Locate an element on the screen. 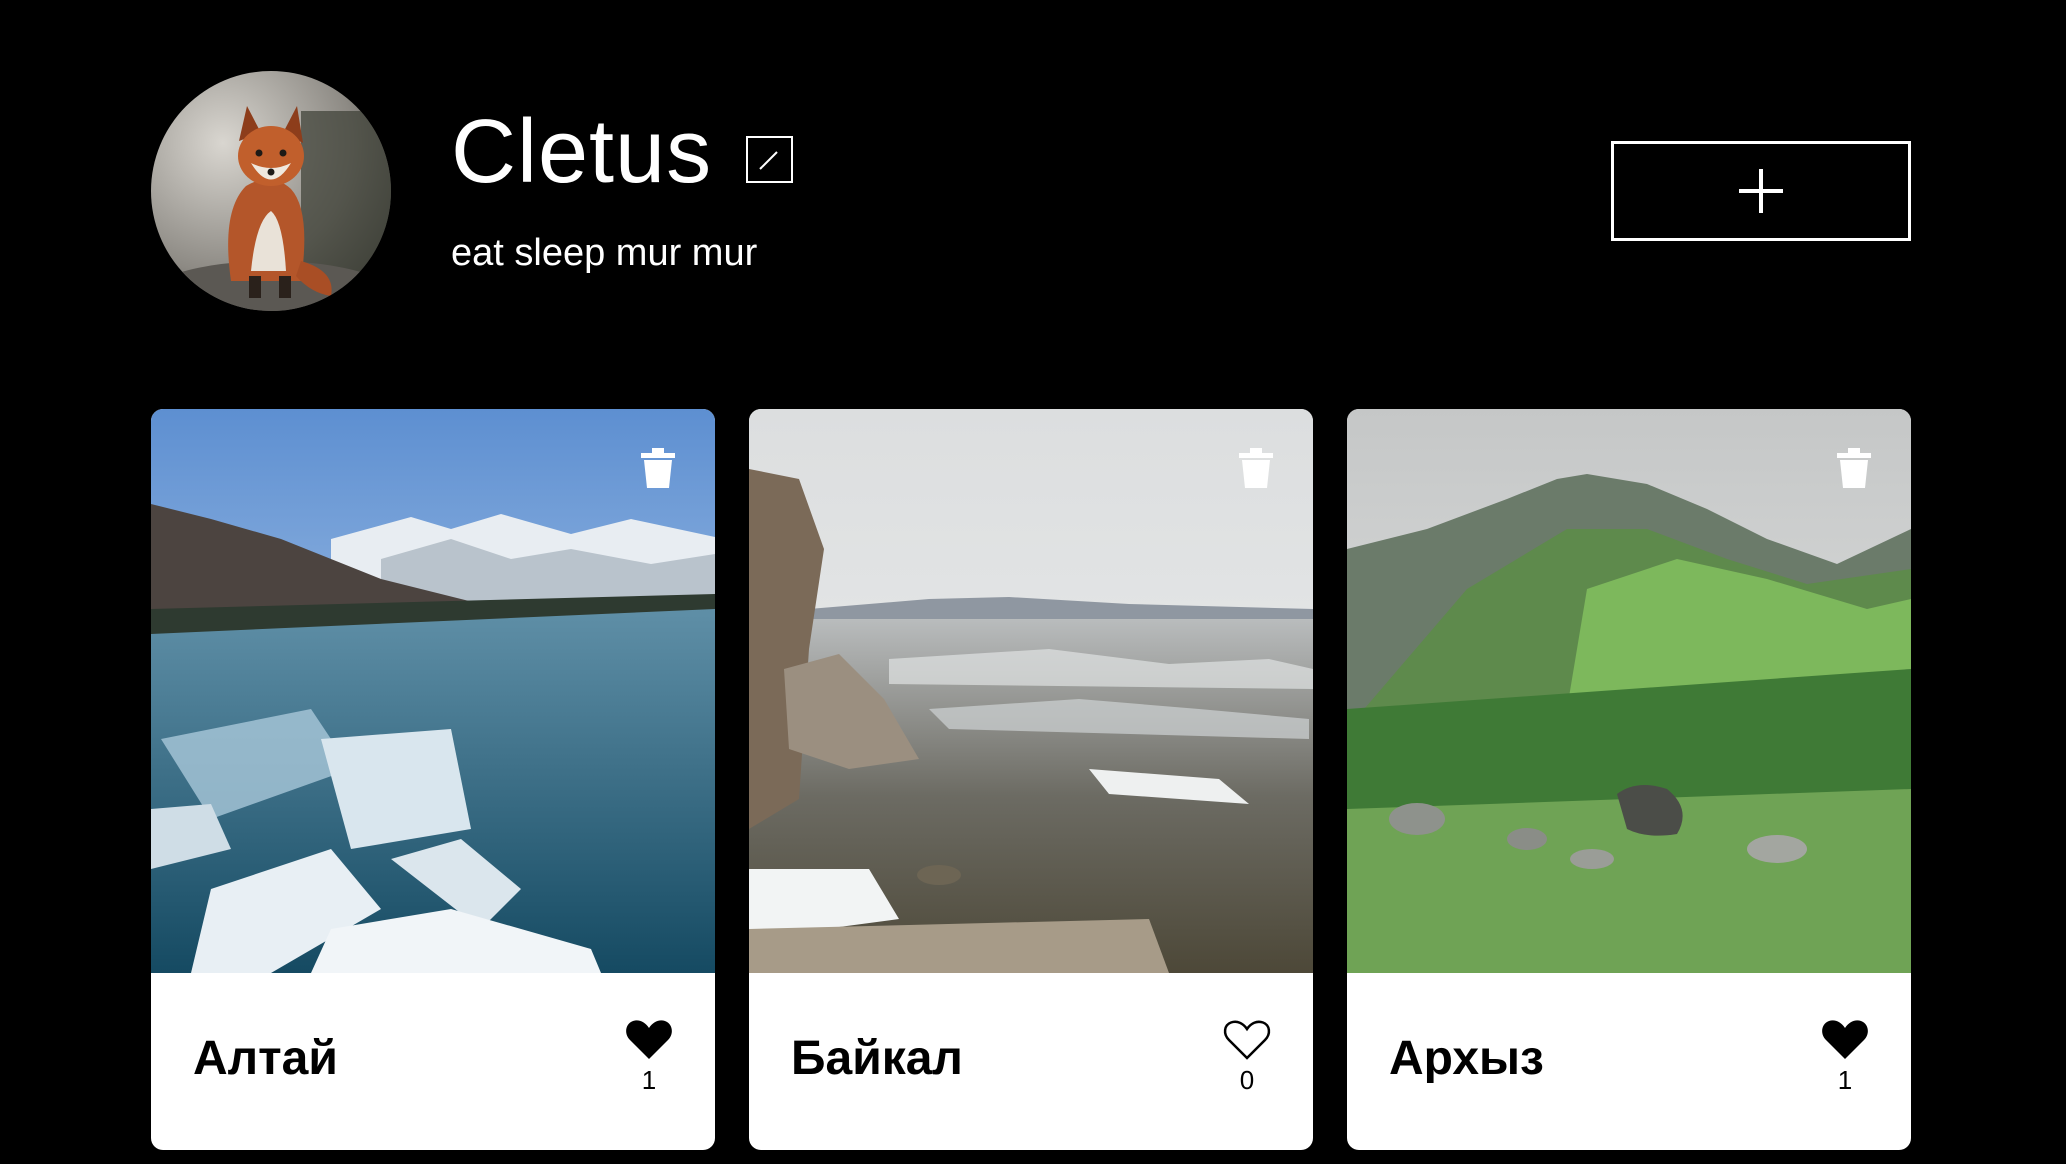  like-count: 0 is located at coordinates (1247, 1080).